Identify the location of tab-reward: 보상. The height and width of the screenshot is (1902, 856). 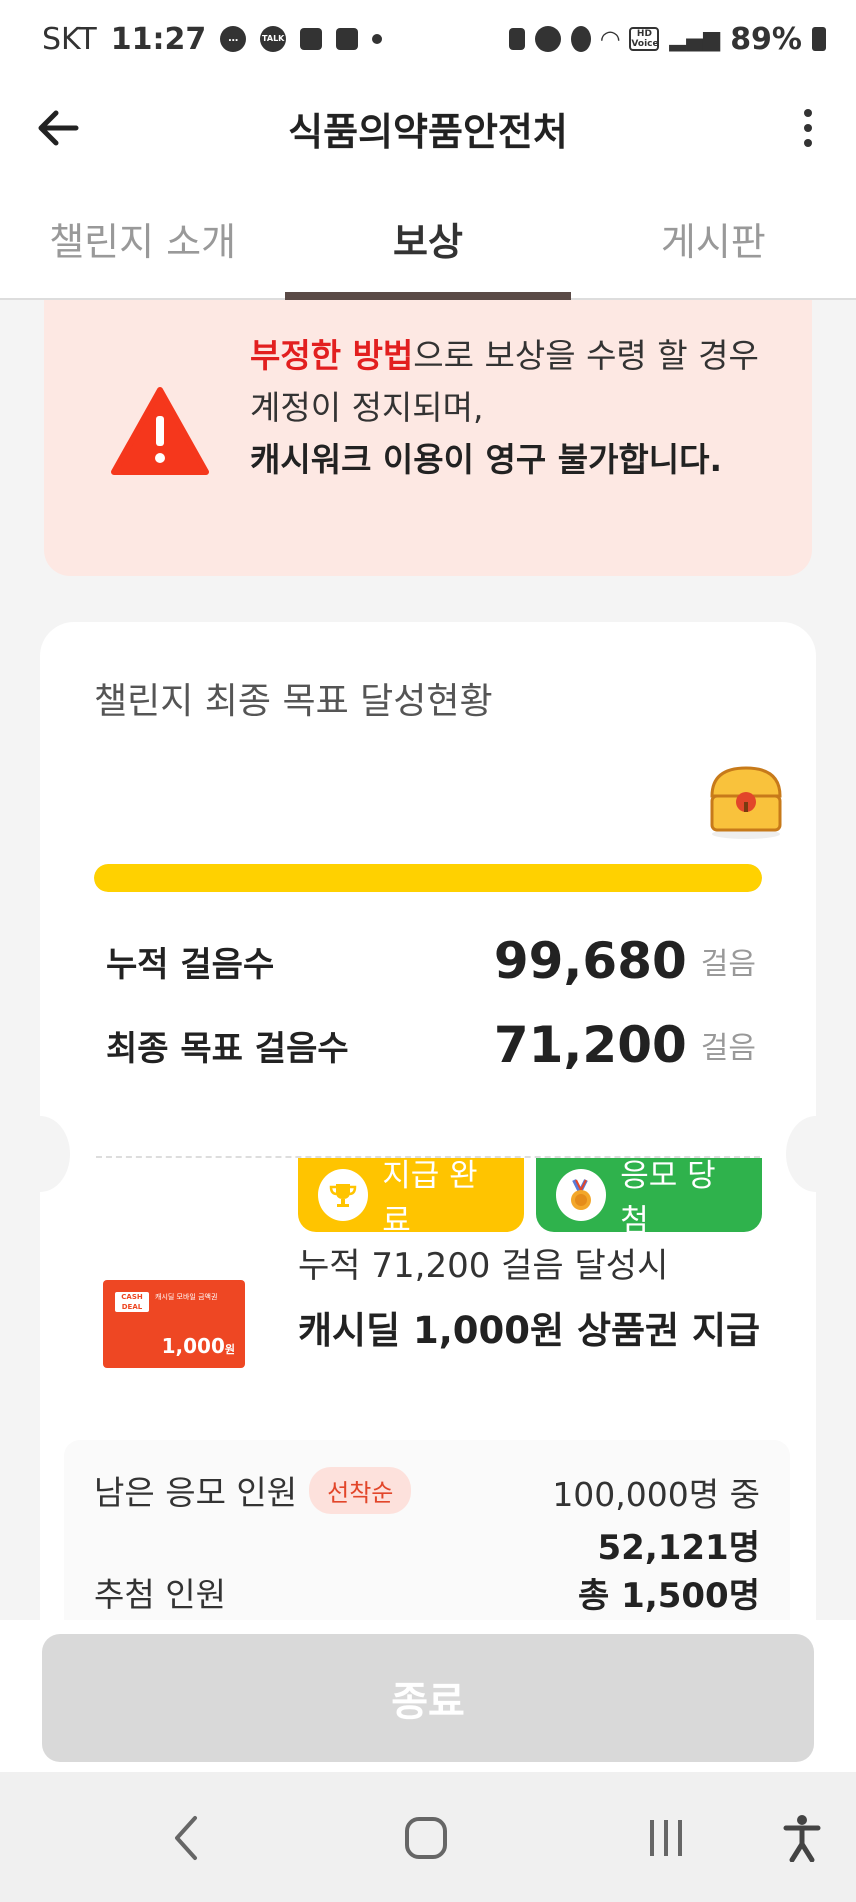
(428, 239).